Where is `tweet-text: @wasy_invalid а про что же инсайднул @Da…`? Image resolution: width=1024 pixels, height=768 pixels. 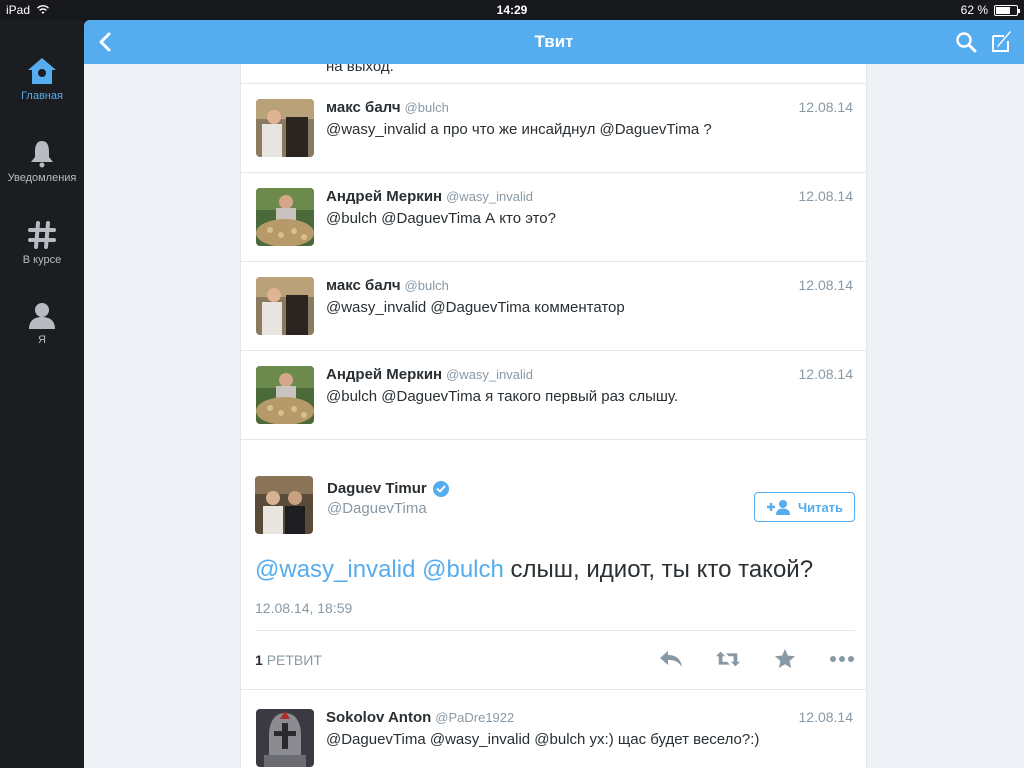
tweet-text: @wasy_invalid а про что же инсайднул @Da… is located at coordinates (519, 129).